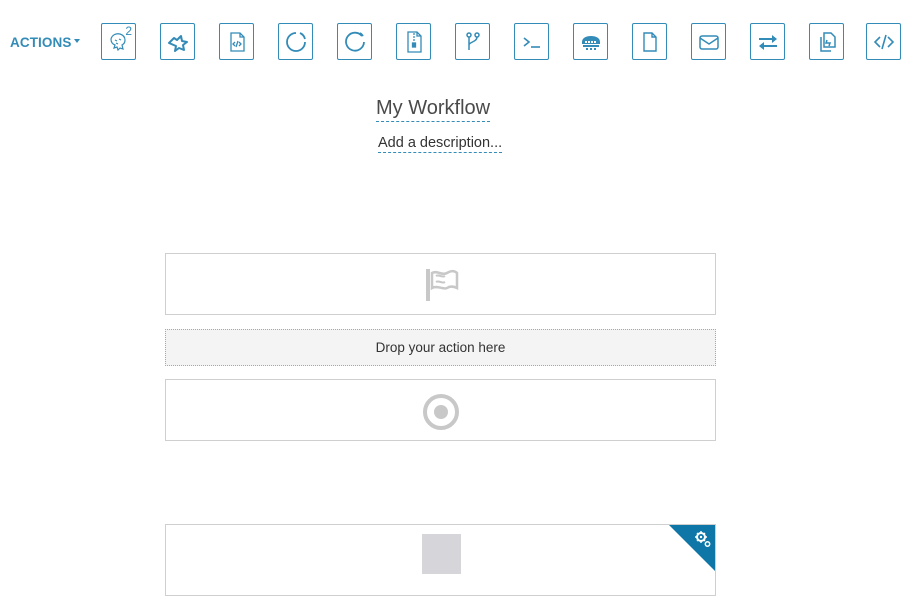  I want to click on caret-down-icon, so click(77, 41).